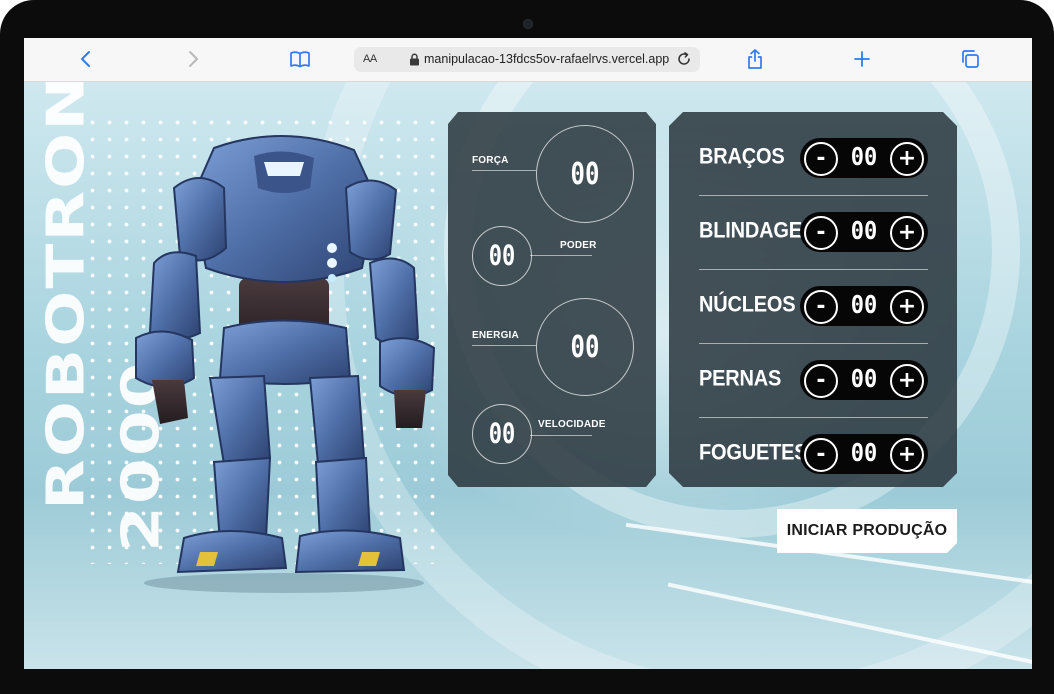  What do you see at coordinates (193, 59) in the screenshot?
I see `forward-icon` at bounding box center [193, 59].